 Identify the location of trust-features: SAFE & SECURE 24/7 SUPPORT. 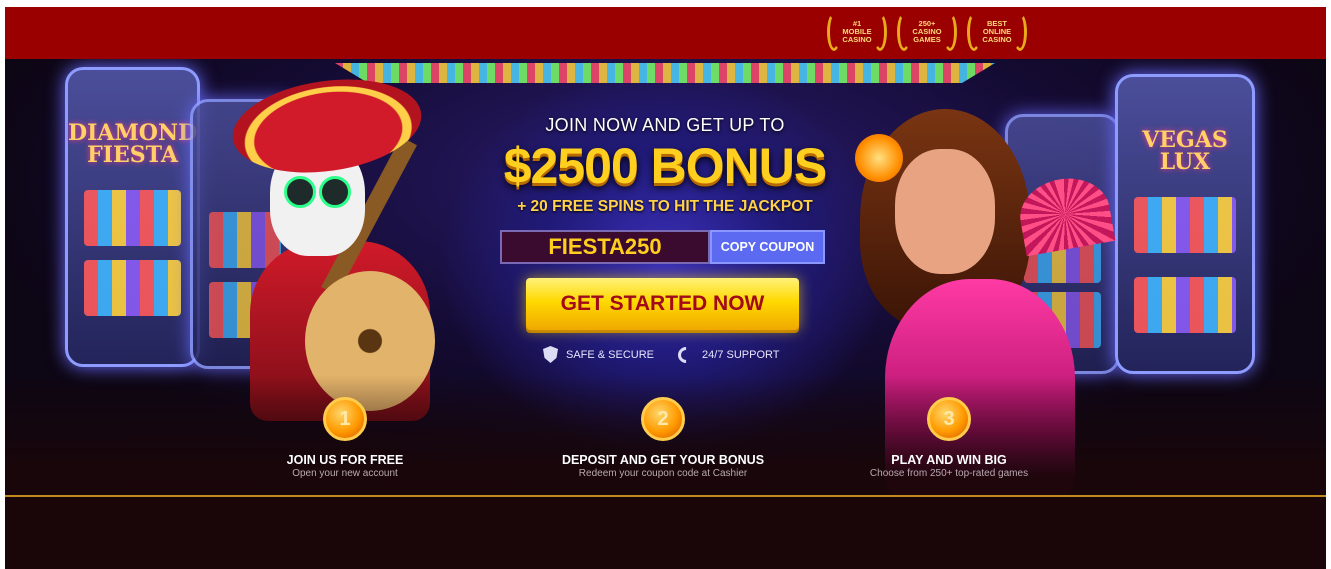
(673, 354).